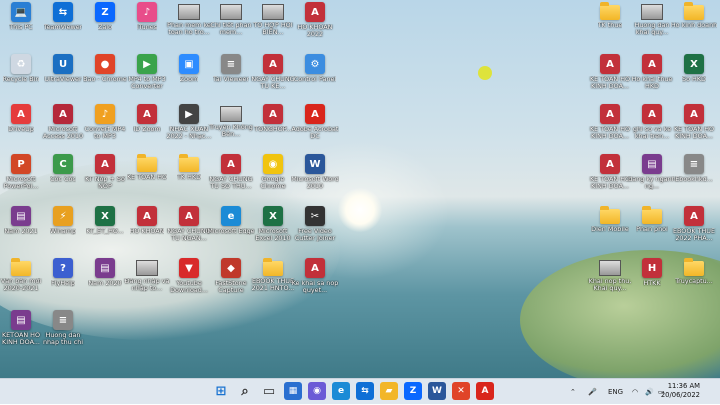 This screenshot has width=720, height=405. What do you see at coordinates (315, 122) in the screenshot?
I see `desktop-icon-adobe-acrobat: A Adobe Acrobat DC` at bounding box center [315, 122].